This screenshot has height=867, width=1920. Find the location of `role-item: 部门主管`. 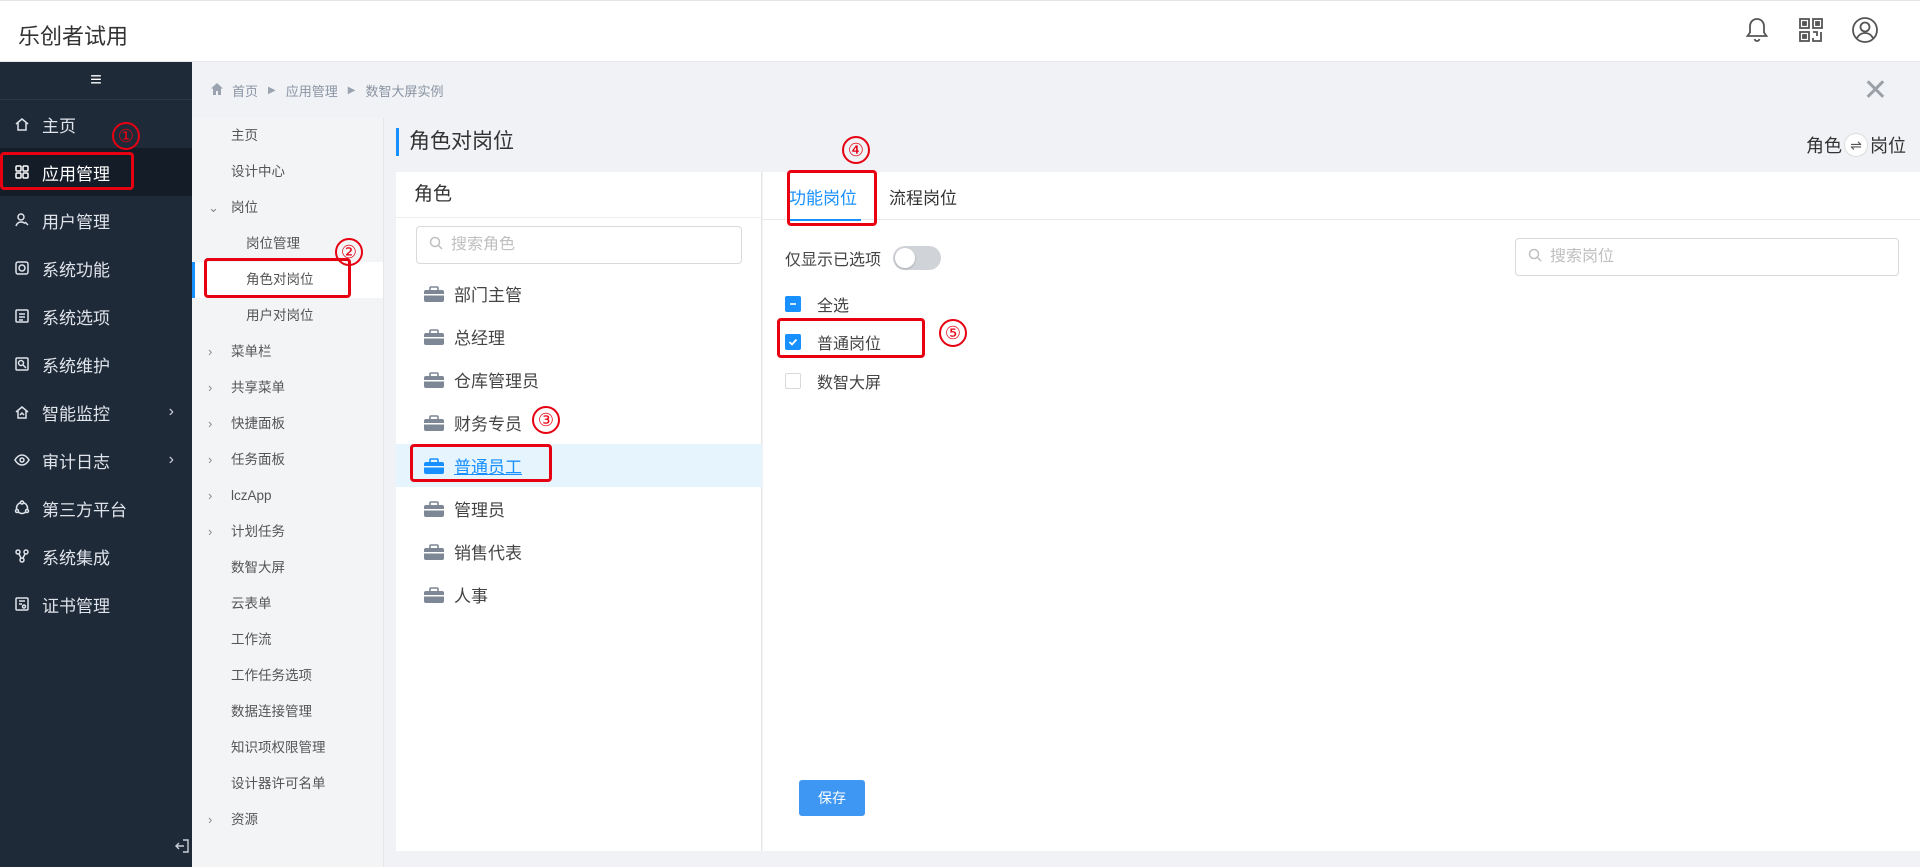

role-item: 部门主管 is located at coordinates (579, 293).